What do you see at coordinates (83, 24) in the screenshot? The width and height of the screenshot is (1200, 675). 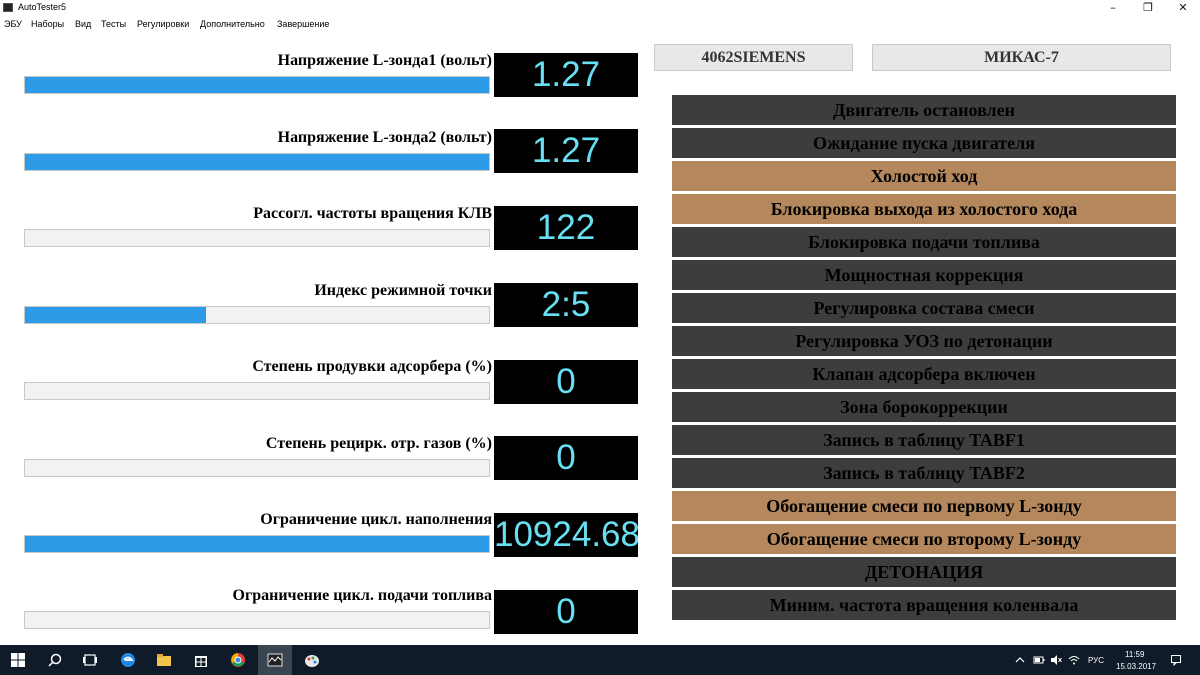 I see `menu-view: Вид` at bounding box center [83, 24].